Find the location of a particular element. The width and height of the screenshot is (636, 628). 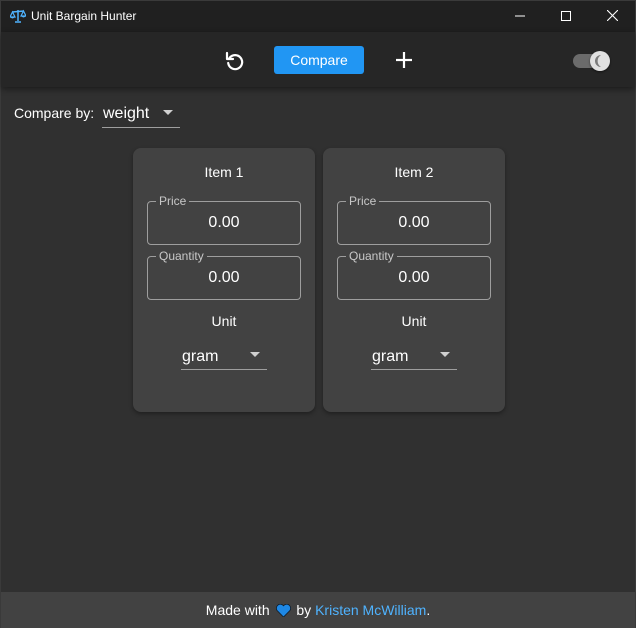

reset-icon is located at coordinates (235, 64).